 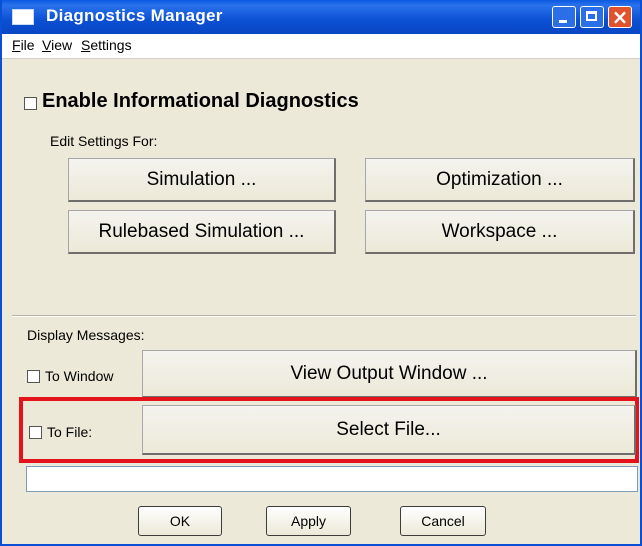 What do you see at coordinates (321, 46) in the screenshot?
I see `menu-bar: File View Settings` at bounding box center [321, 46].